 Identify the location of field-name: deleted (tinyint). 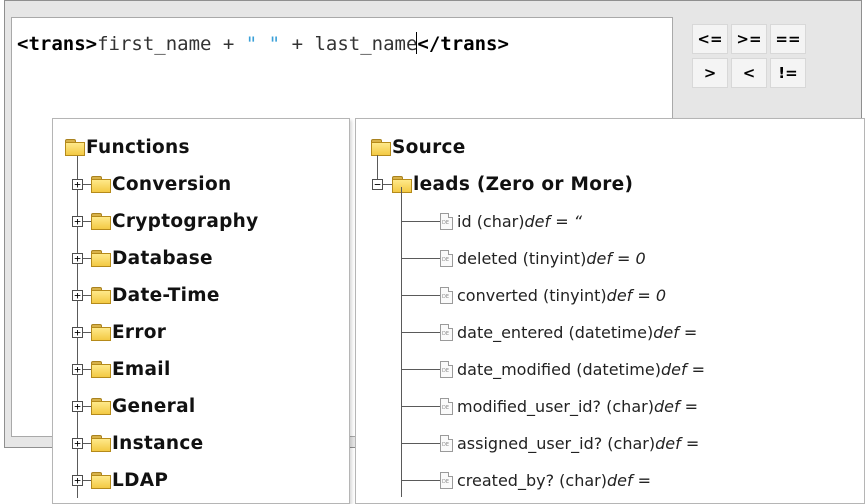
(522, 258).